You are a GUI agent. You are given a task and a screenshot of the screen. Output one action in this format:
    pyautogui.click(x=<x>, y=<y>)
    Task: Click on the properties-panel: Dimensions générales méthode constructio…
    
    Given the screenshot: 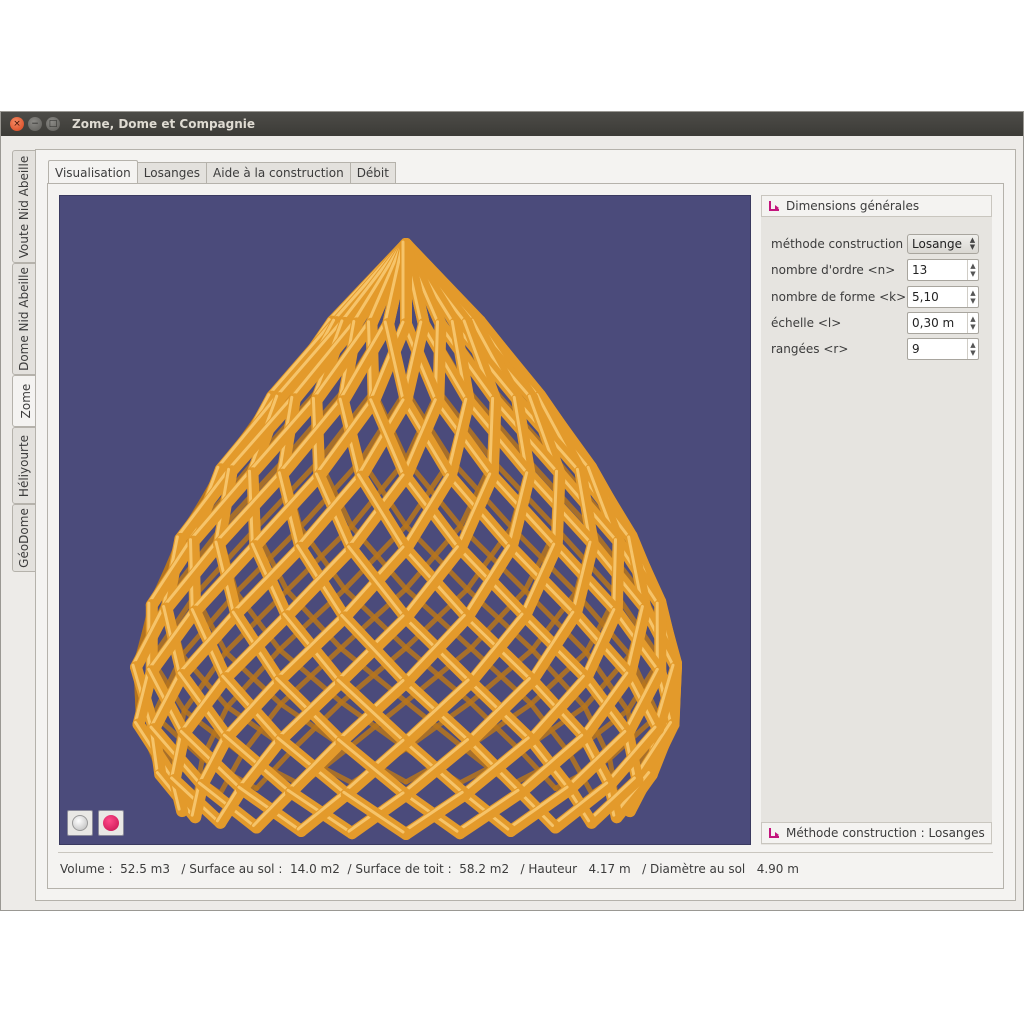 What is the action you would take?
    pyautogui.click(x=876, y=520)
    